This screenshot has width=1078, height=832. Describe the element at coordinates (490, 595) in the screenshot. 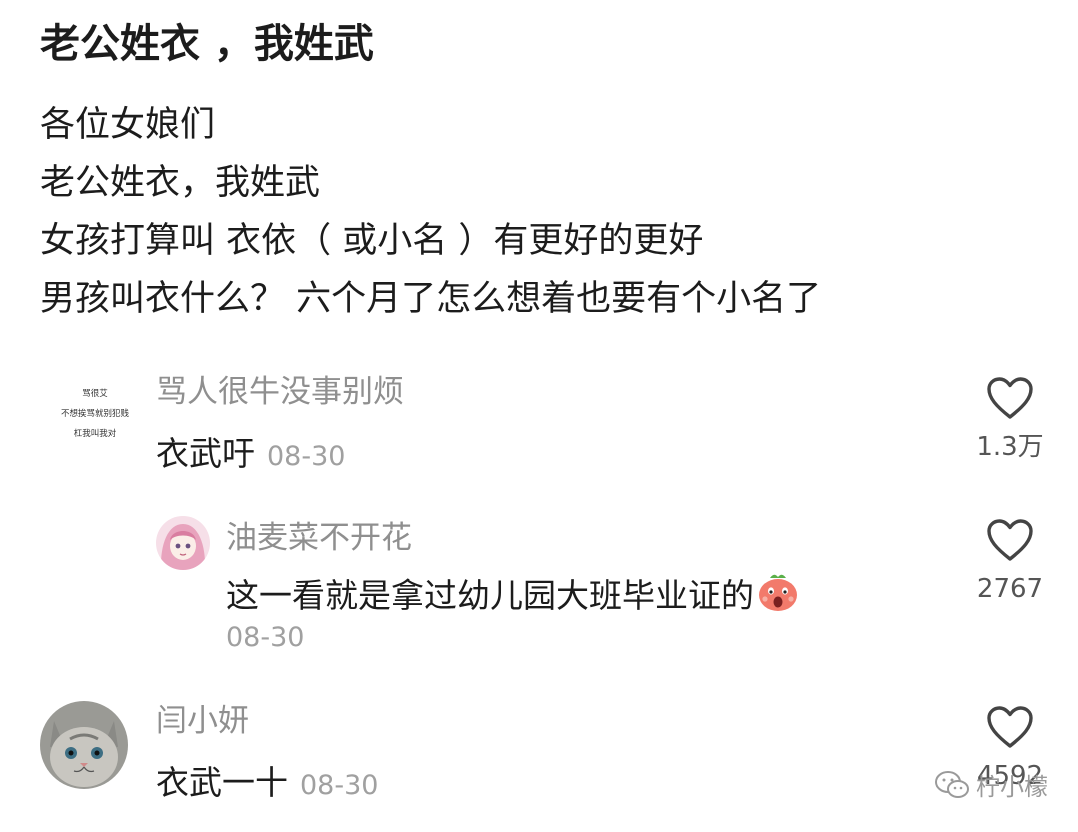

I see `comment-text-body: 这一看就是拿过幼儿园大班毕业证的` at that location.